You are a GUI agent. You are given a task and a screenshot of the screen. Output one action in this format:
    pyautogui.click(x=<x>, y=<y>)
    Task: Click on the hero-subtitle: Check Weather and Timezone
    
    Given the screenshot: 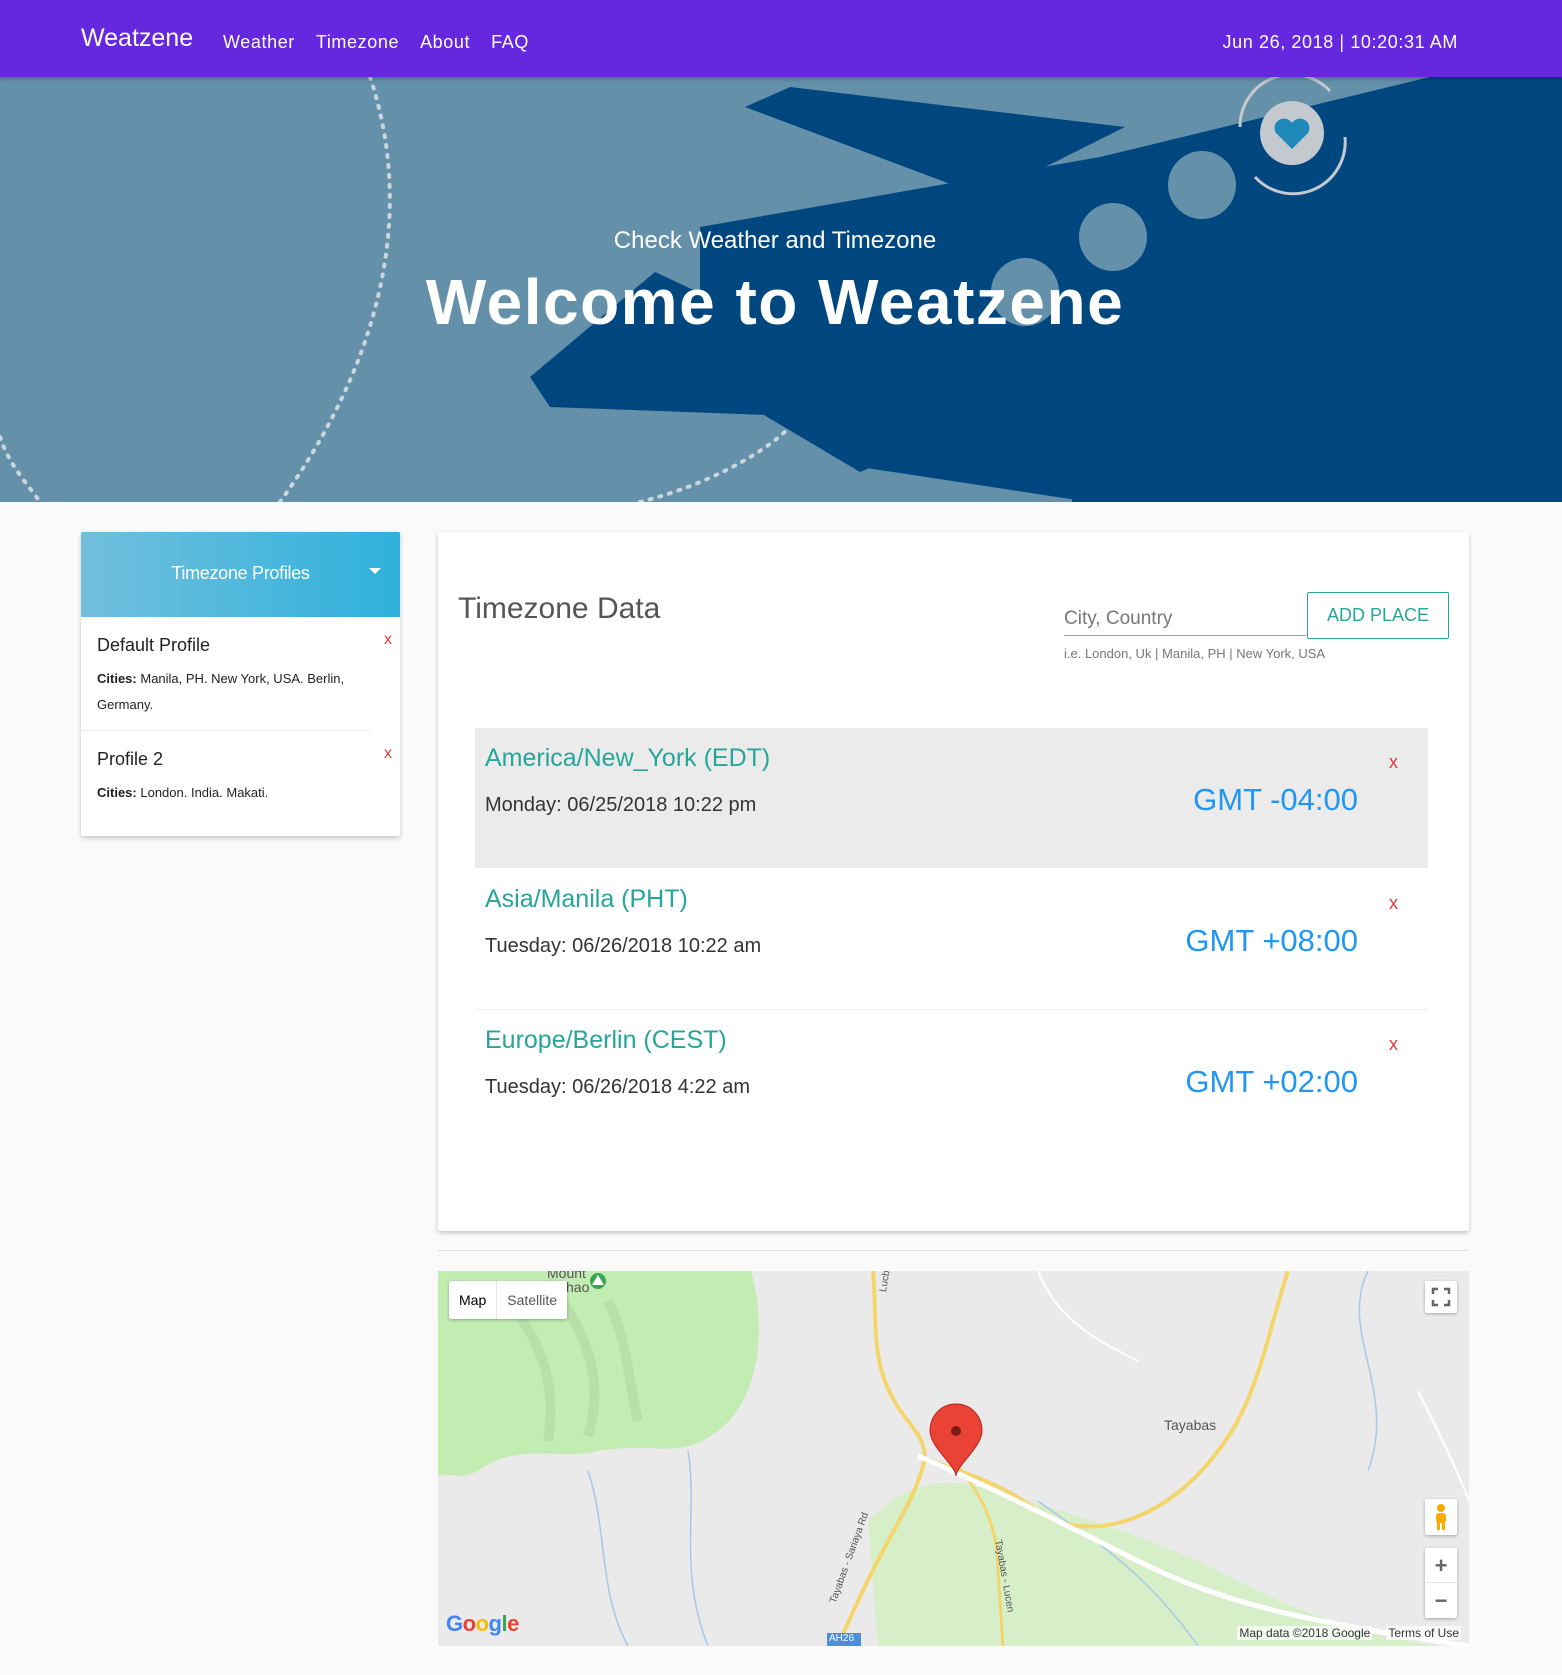 What is the action you would take?
    pyautogui.click(x=775, y=240)
    